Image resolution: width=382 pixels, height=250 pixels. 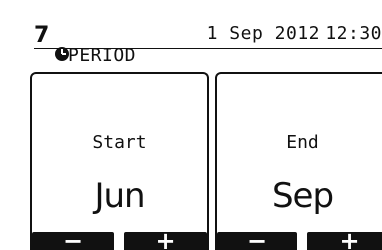 I want to click on start-month-value: Jun, so click(x=119, y=196).